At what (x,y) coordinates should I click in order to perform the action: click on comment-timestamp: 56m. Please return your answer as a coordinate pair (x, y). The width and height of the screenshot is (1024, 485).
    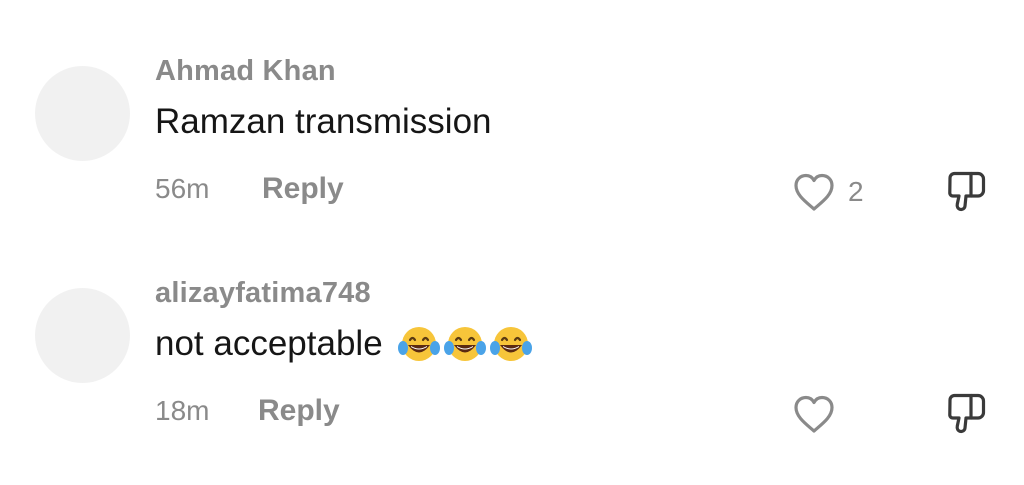
    Looking at the image, I should click on (182, 188).